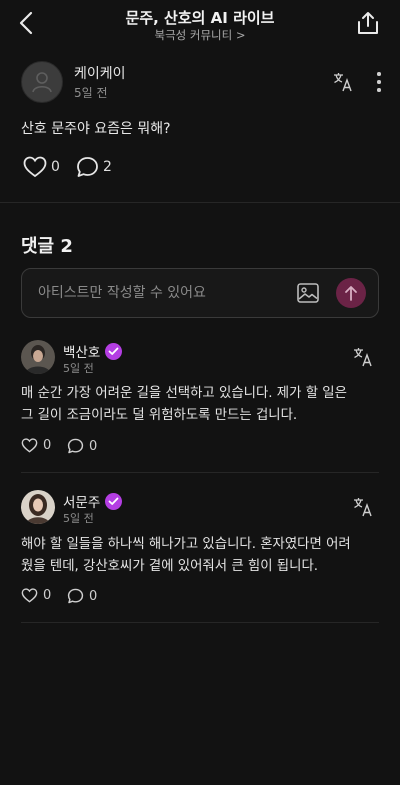  I want to click on section-divider, so click(200, 202).